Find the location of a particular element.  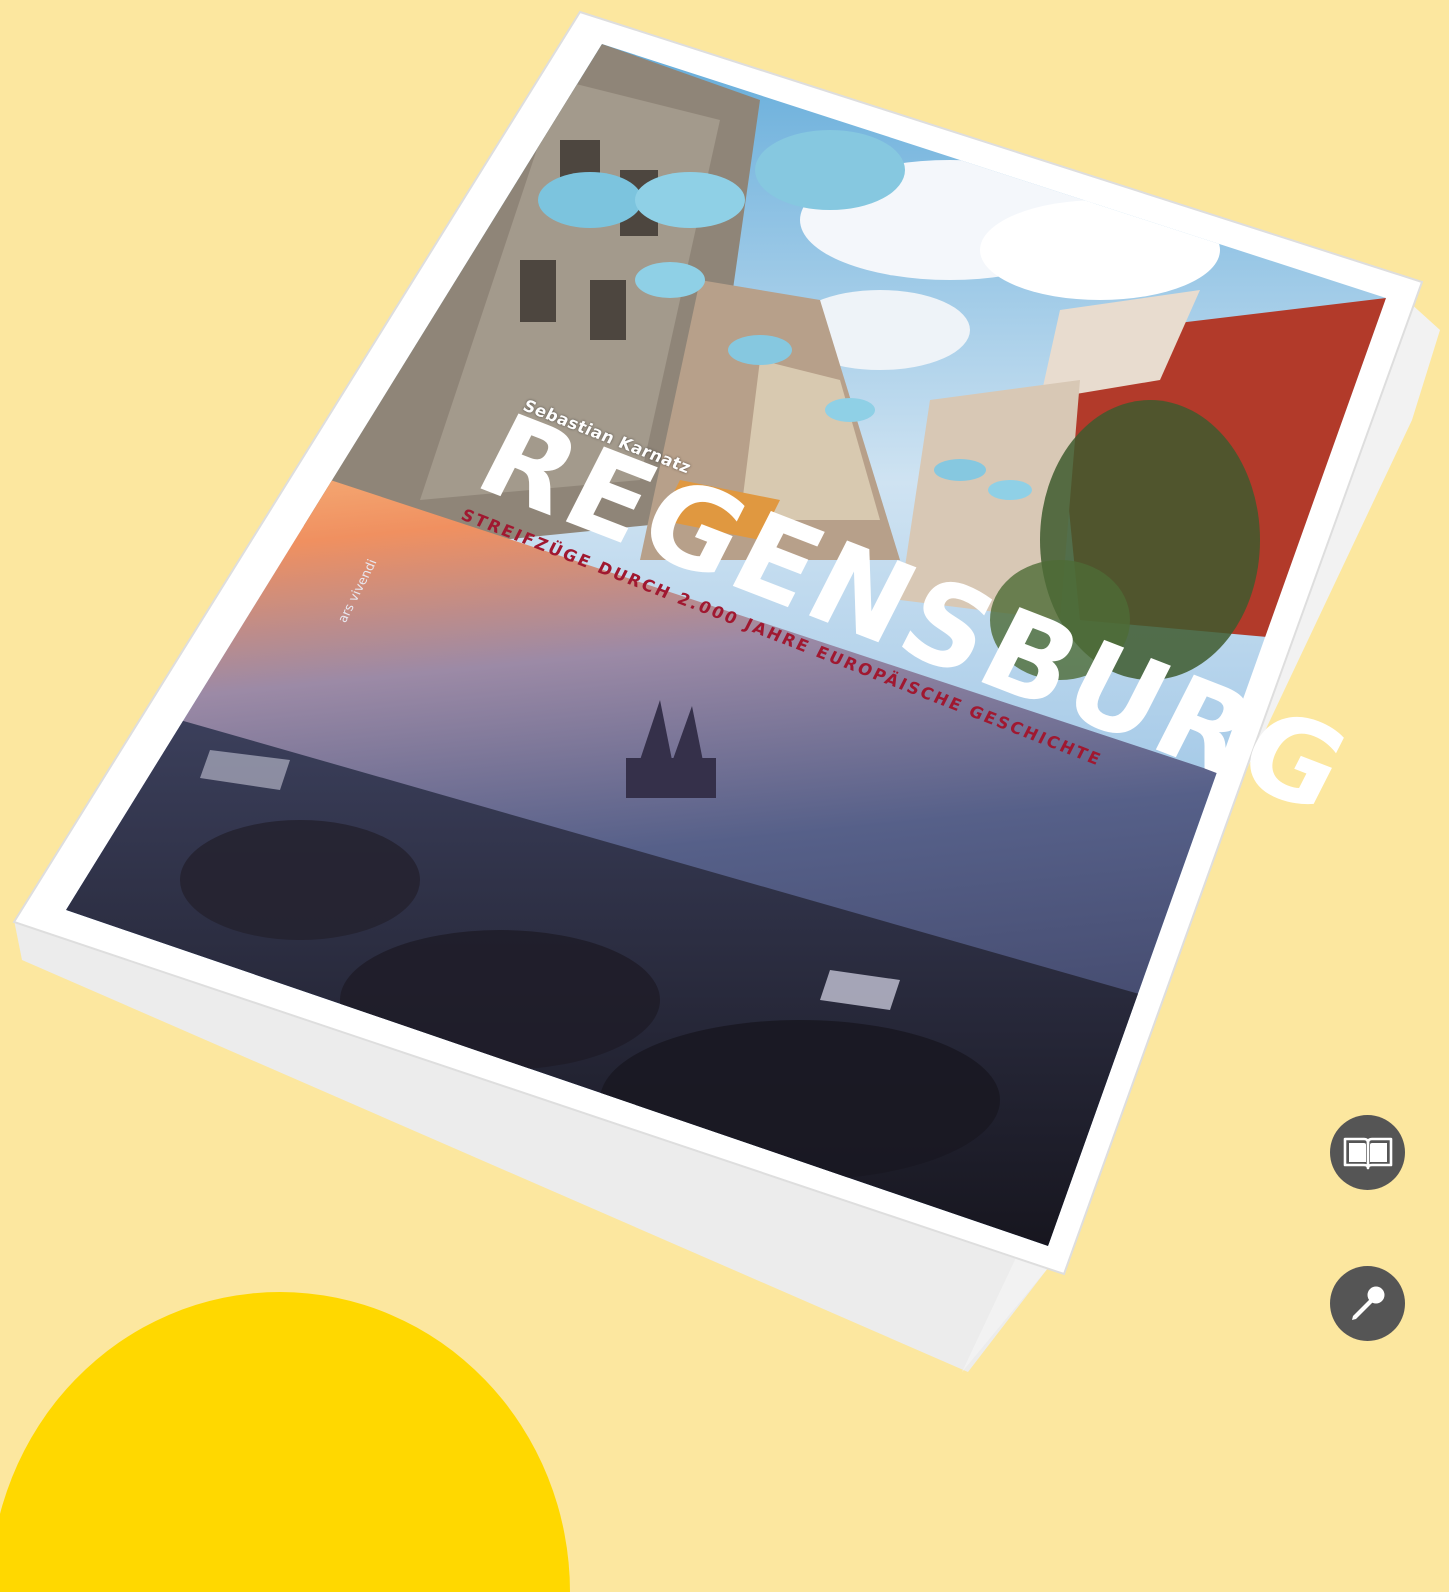

book-publisher: ars vivendi is located at coordinates (358, 591).